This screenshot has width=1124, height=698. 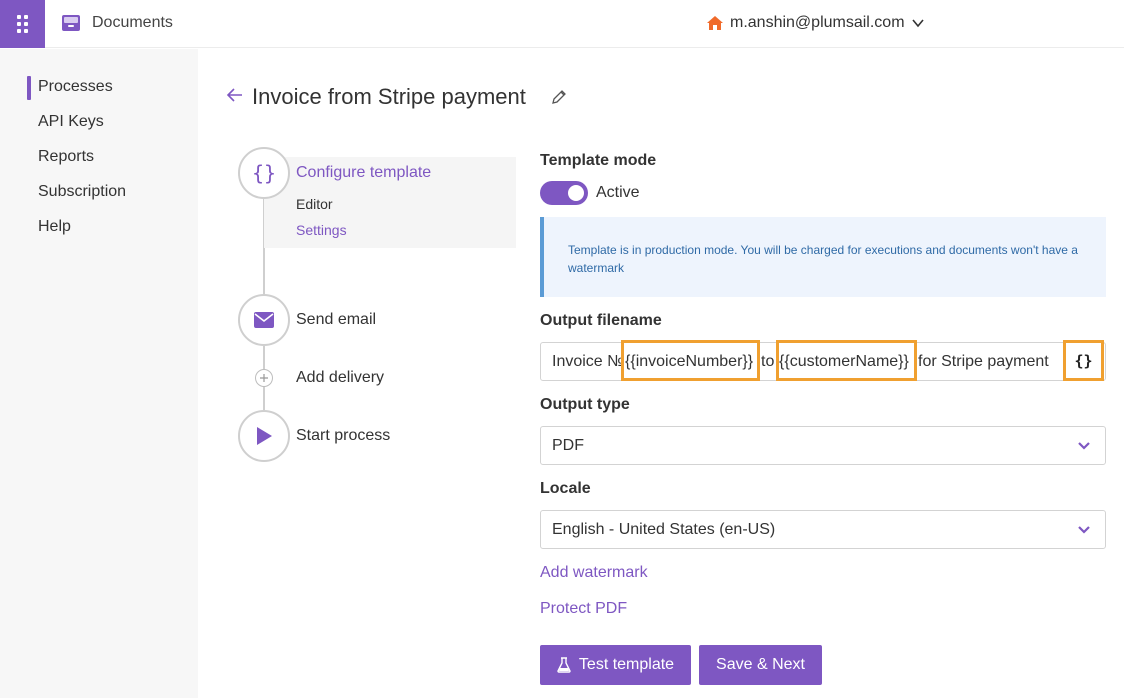 I want to click on app-name: Documents, so click(x=132, y=22).